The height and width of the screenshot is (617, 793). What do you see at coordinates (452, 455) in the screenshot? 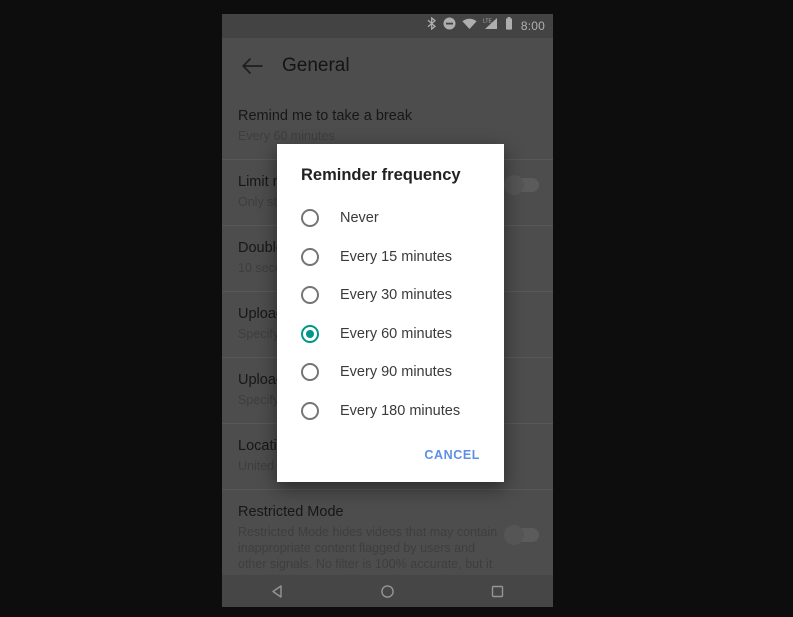
I see `cancel-button: CANCEL` at bounding box center [452, 455].